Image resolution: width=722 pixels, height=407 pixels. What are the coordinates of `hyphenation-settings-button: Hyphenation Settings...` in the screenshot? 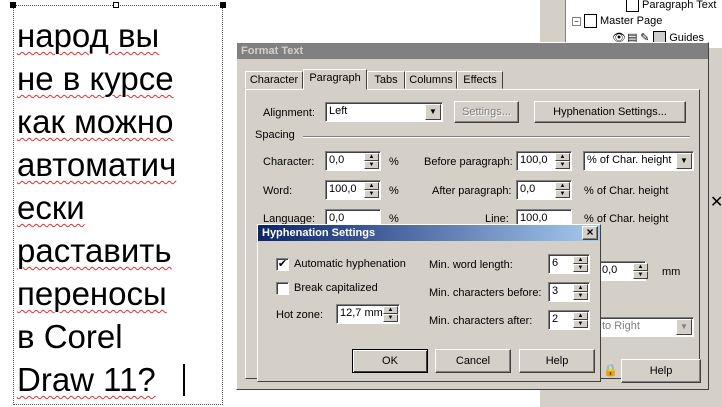 It's located at (610, 112).